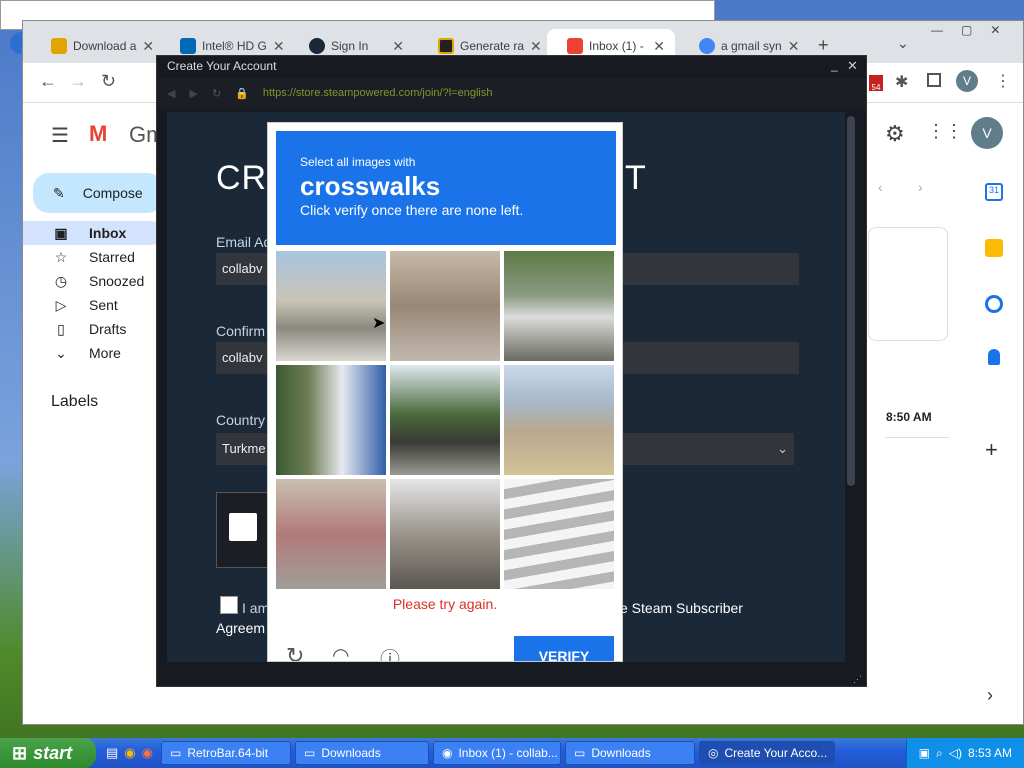 The image size is (1024, 768). Describe the element at coordinates (370, 186) in the screenshot. I see `captcha-keyword: crosswalks` at that location.